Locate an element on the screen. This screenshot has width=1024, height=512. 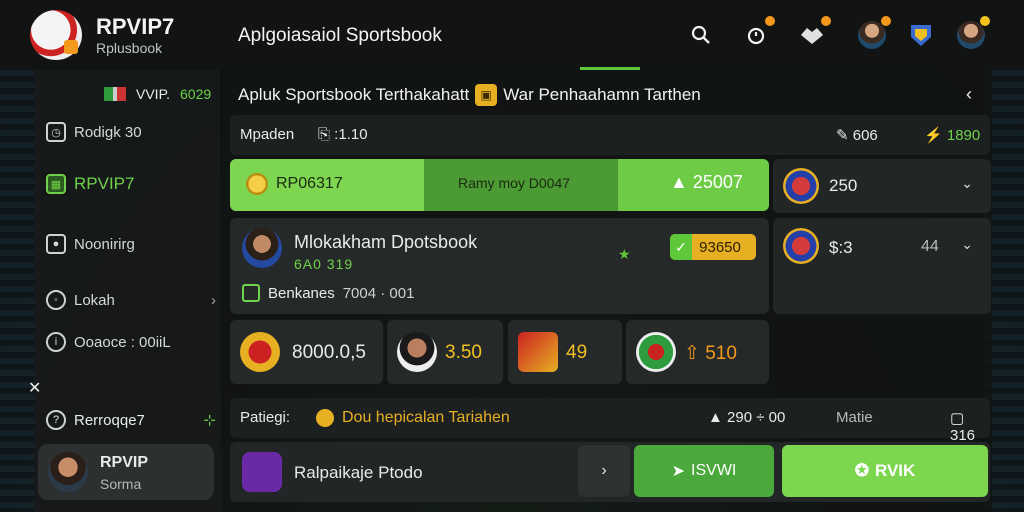
sidebar-item-label: Noonirirg is located at coordinates (104, 244).